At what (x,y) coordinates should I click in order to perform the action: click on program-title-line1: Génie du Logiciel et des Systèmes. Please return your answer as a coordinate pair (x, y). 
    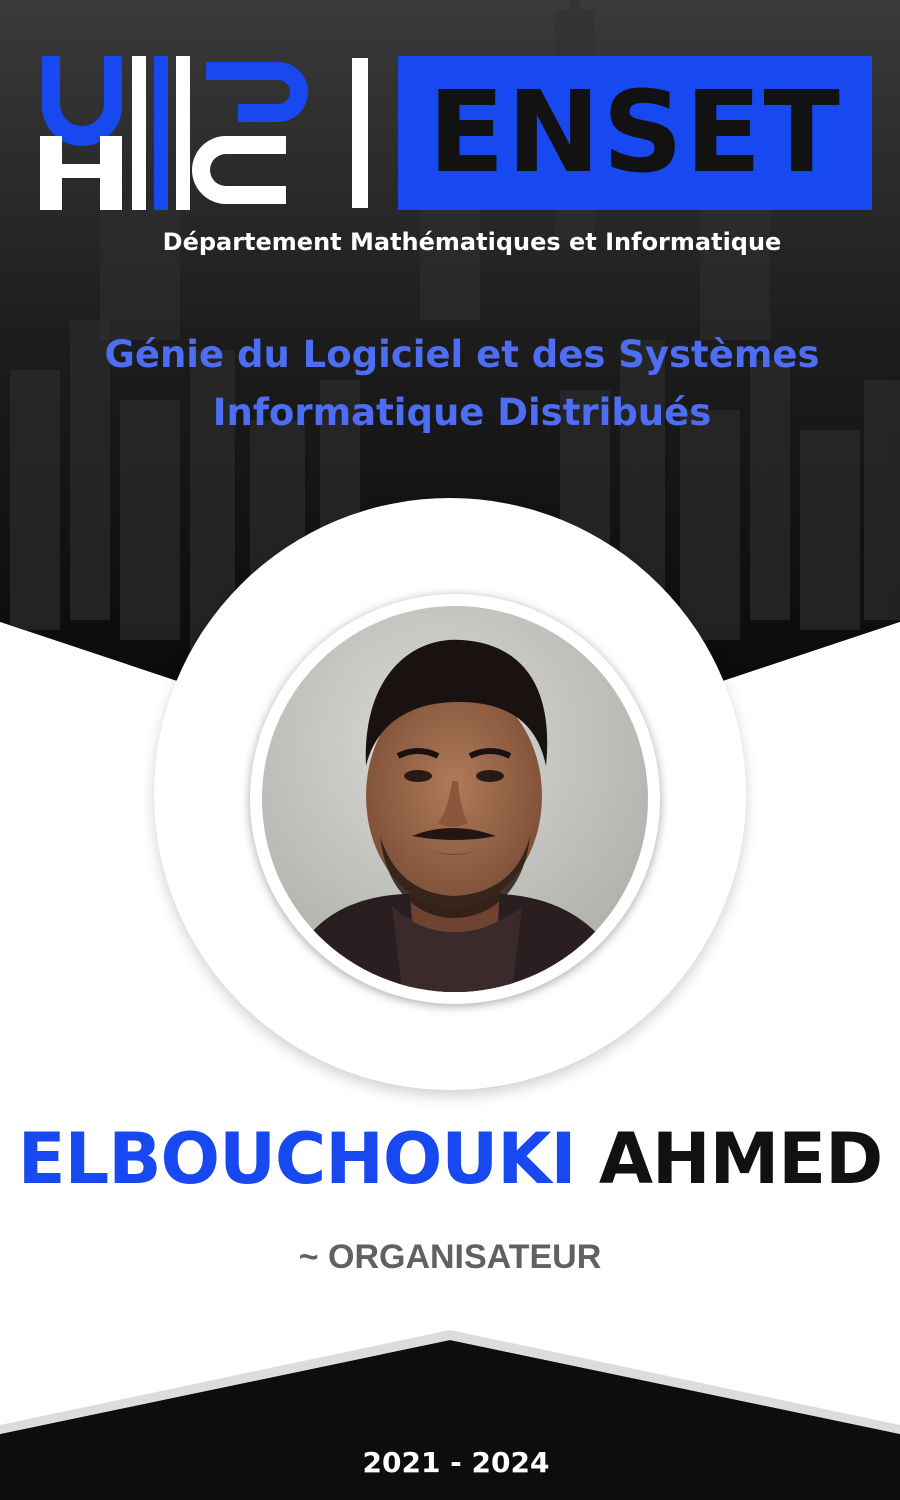
    Looking at the image, I should click on (462, 354).